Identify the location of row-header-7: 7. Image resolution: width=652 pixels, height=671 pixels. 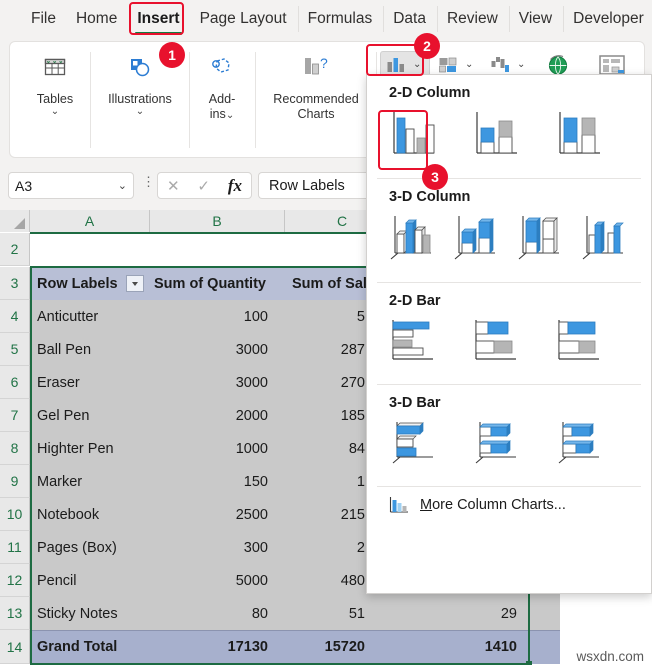
(15, 415).